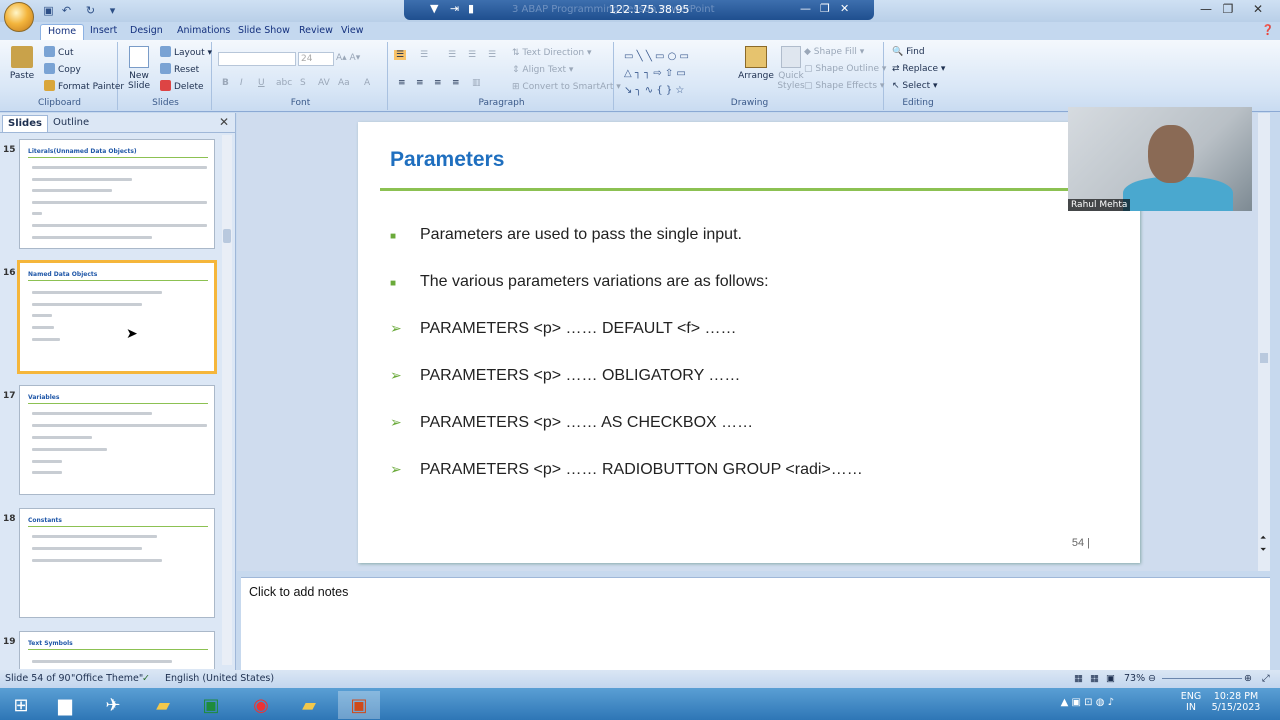 The width and height of the screenshot is (1280, 720). What do you see at coordinates (915, 86) in the screenshot?
I see `select-button: ↖ Select ▾` at bounding box center [915, 86].